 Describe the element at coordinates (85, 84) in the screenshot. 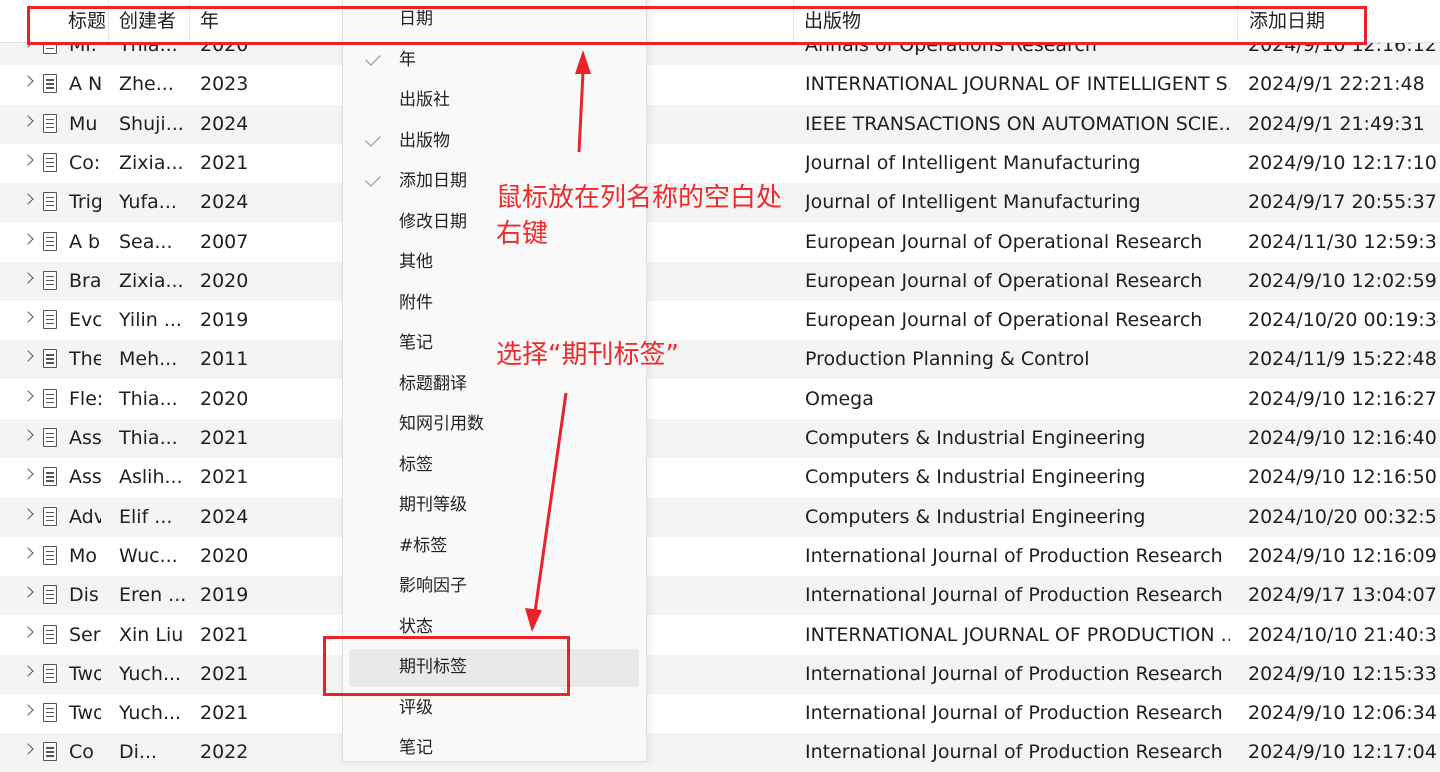

I see `cell-title: A N` at that location.